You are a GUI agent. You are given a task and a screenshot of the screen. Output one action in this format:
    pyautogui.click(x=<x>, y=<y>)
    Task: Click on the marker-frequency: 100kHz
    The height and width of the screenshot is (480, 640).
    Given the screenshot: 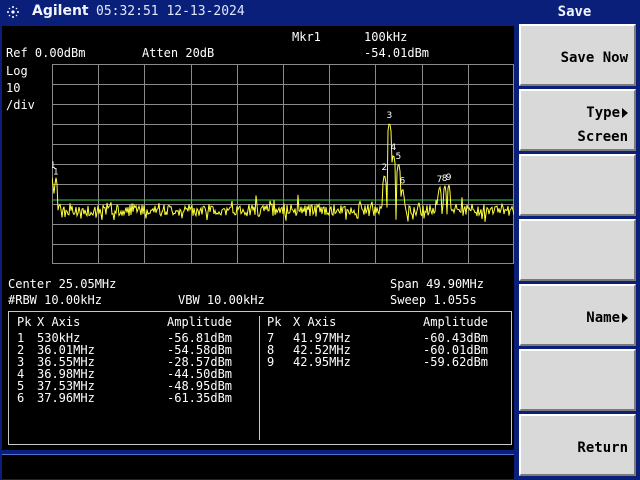 What is the action you would take?
    pyautogui.click(x=386, y=37)
    